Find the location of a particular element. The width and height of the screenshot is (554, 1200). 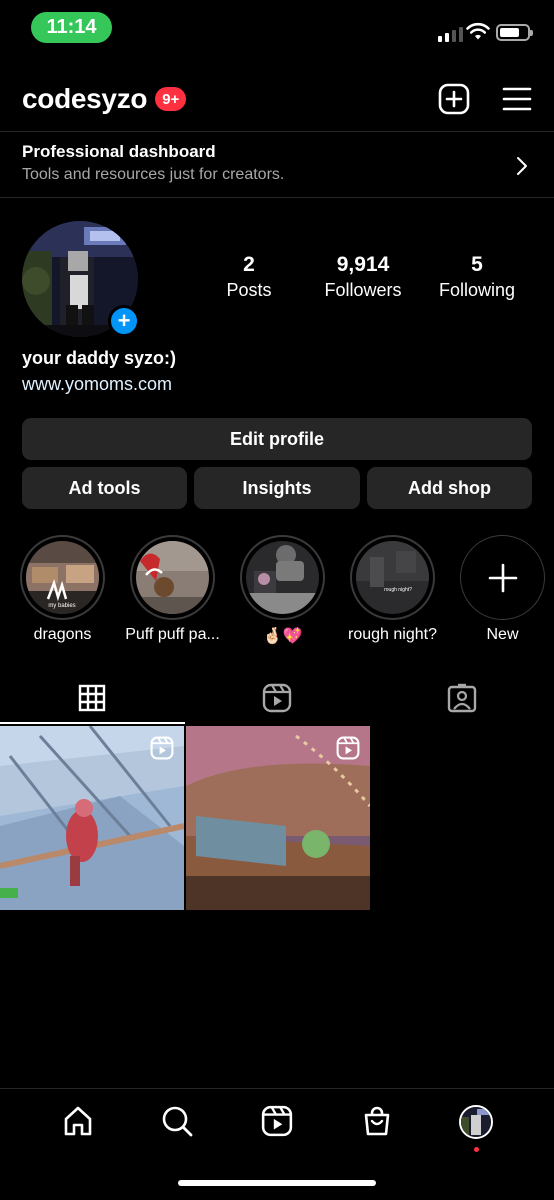

dashboard-subtitle: Tools and resources just for creators. is located at coordinates (153, 174).